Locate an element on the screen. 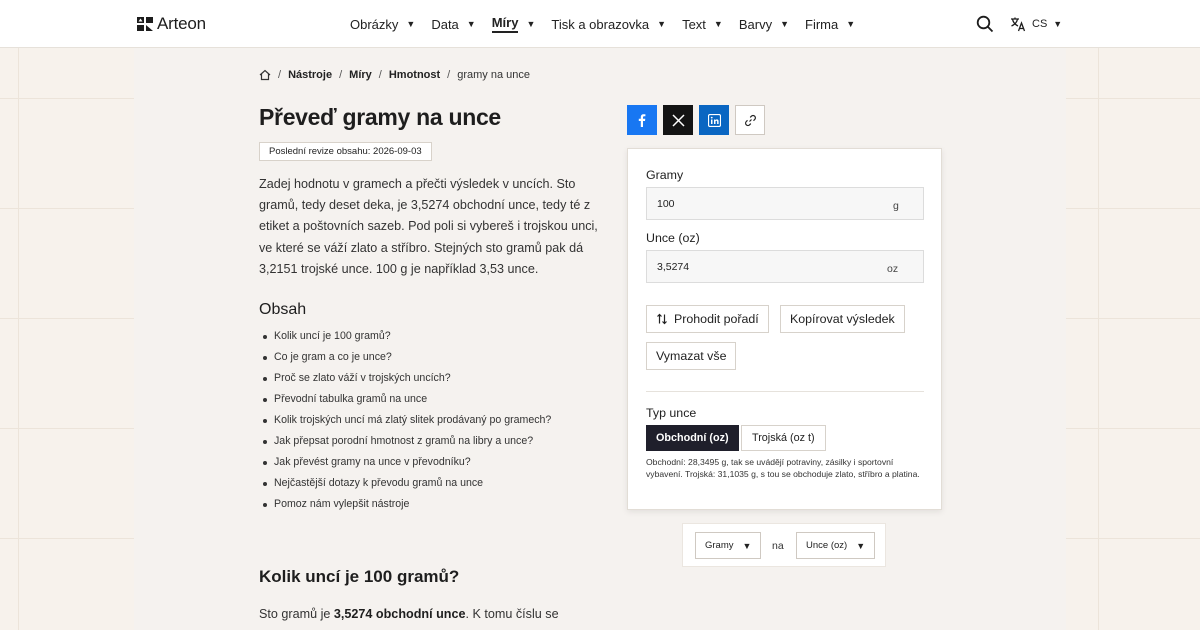 The width and height of the screenshot is (1200, 630). nav-item-firma: Firma ▼ is located at coordinates (830, 24).